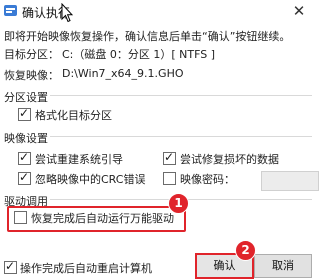  What do you see at coordinates (26, 138) in the screenshot?
I see `image-settings-title: 映像设置` at bounding box center [26, 138].